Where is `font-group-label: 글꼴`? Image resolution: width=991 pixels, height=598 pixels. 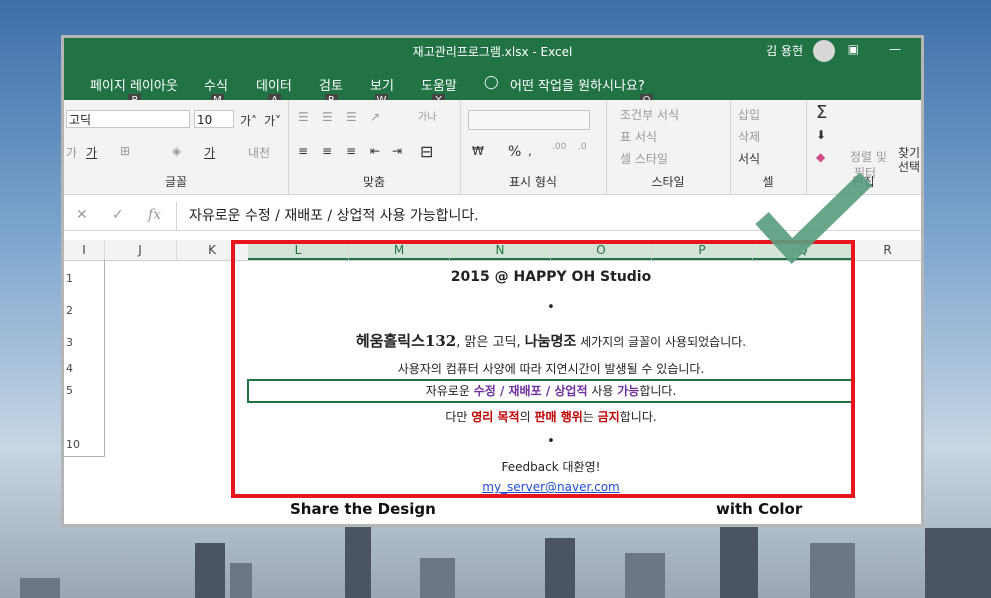 font-group-label: 글꼴 is located at coordinates (176, 182).